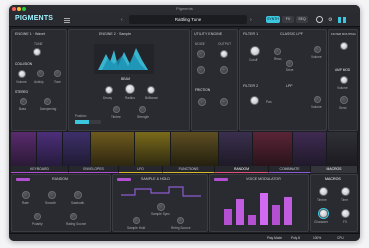  Describe the element at coordinates (290, 169) in the screenshot. I see `tab-combinate: COMBINATE` at that location.